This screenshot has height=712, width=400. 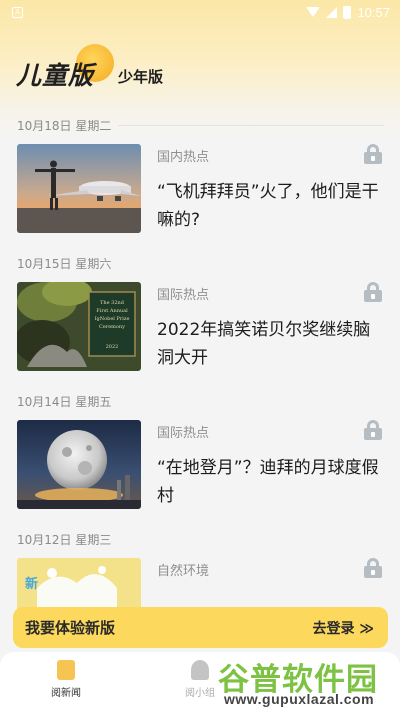 I want to click on date-label: 10月12日 星期三, so click(x=64, y=539).